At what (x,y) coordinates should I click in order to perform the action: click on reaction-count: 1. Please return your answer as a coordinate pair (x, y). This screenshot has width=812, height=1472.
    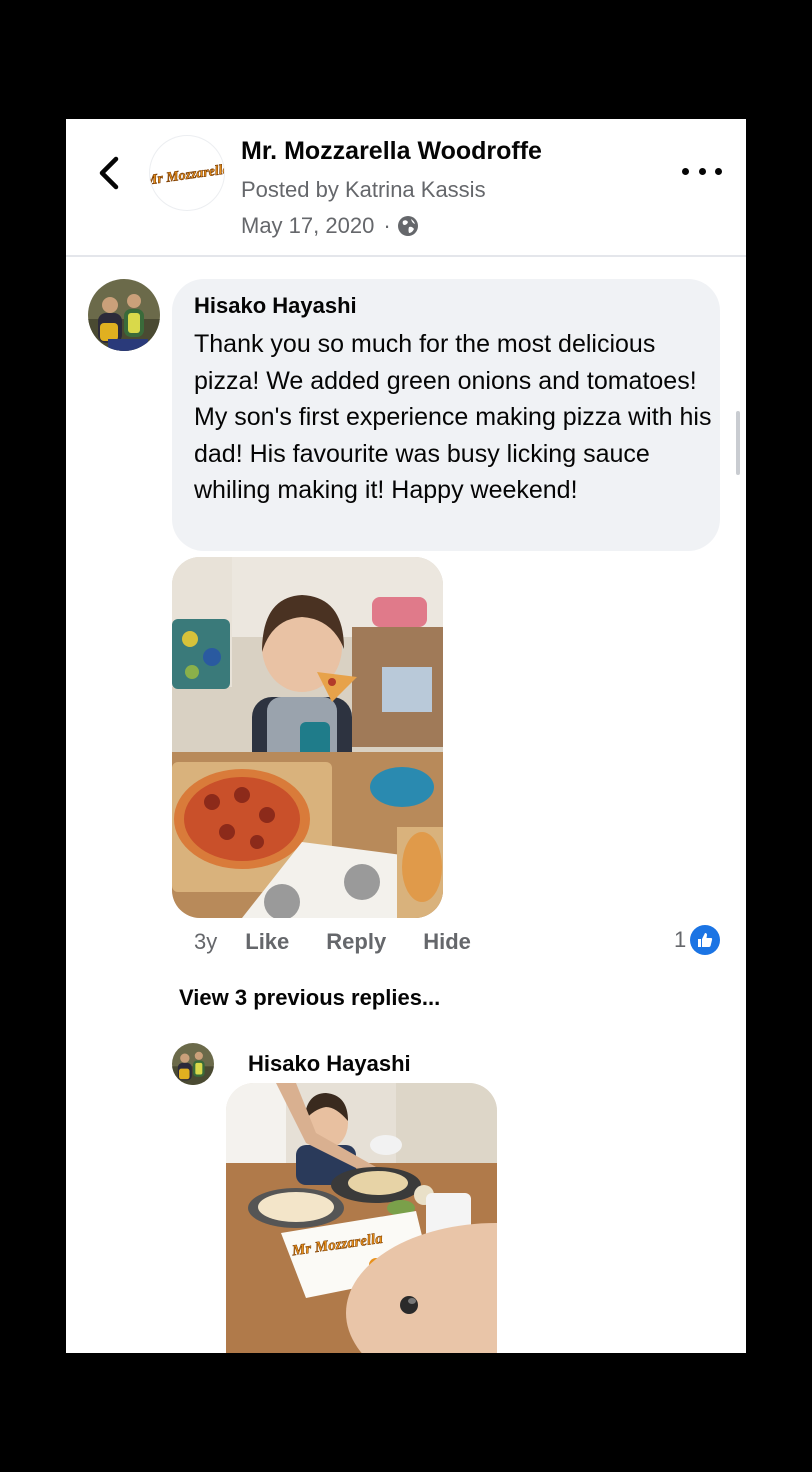
    Looking at the image, I should click on (680, 939).